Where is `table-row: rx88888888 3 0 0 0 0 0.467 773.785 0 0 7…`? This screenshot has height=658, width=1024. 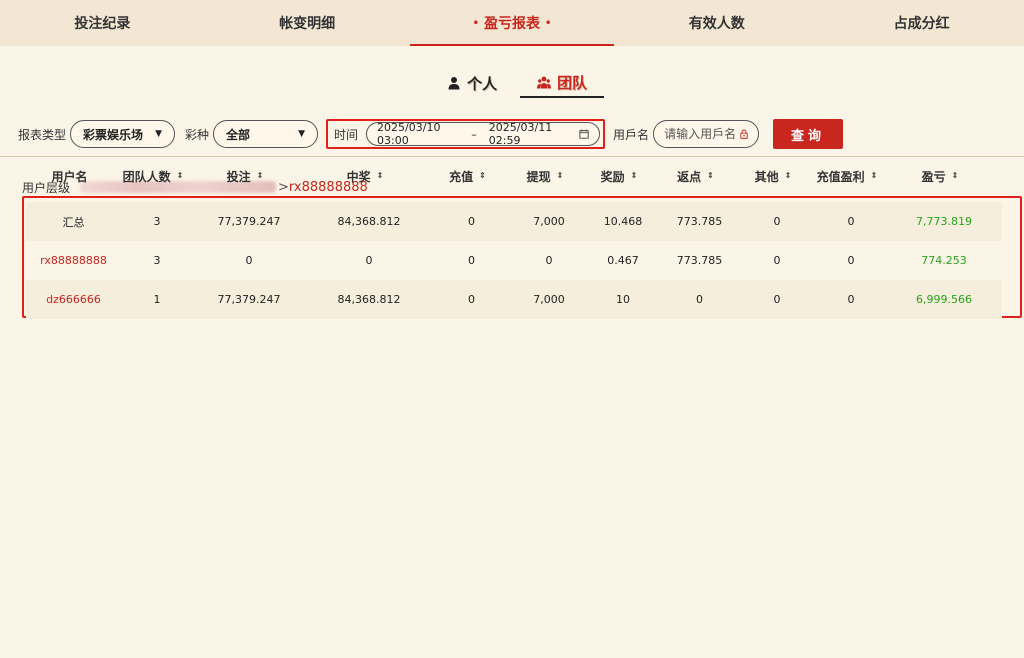
table-row: rx88888888 3 0 0 0 0 0.467 773.785 0 0 7… is located at coordinates (514, 260).